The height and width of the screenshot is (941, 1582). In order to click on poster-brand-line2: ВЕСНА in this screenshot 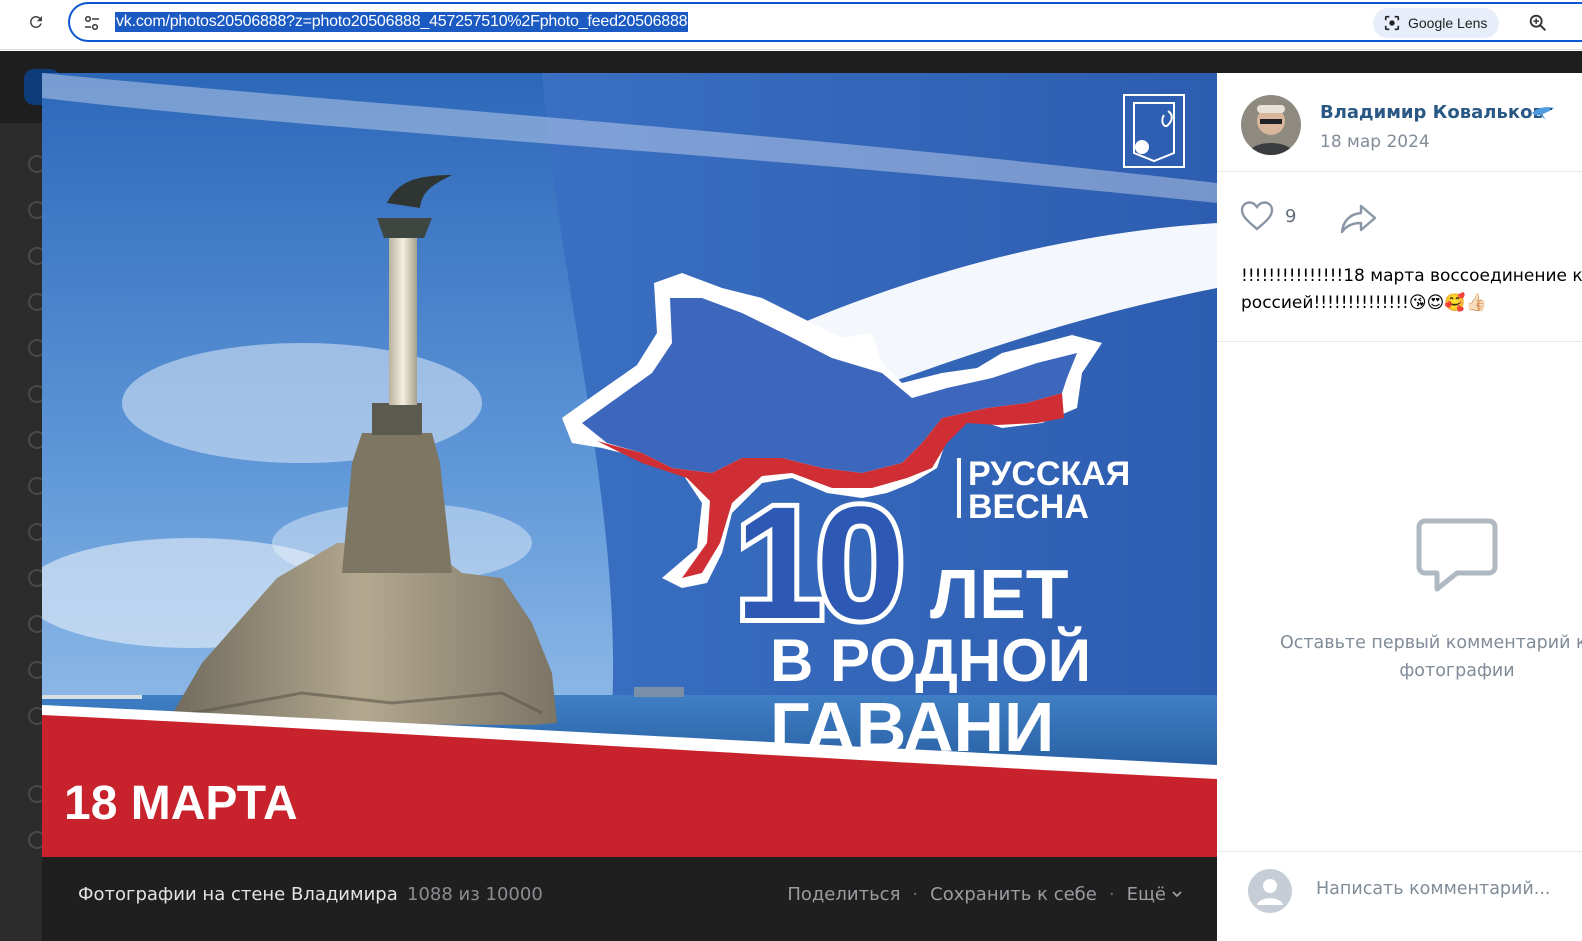, I will do `click(1028, 507)`.